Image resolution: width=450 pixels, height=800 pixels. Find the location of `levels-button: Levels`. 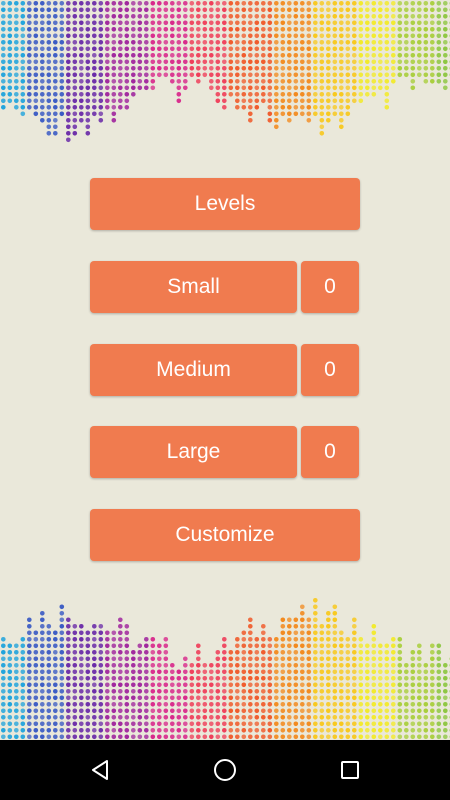

levels-button: Levels is located at coordinates (225, 204).